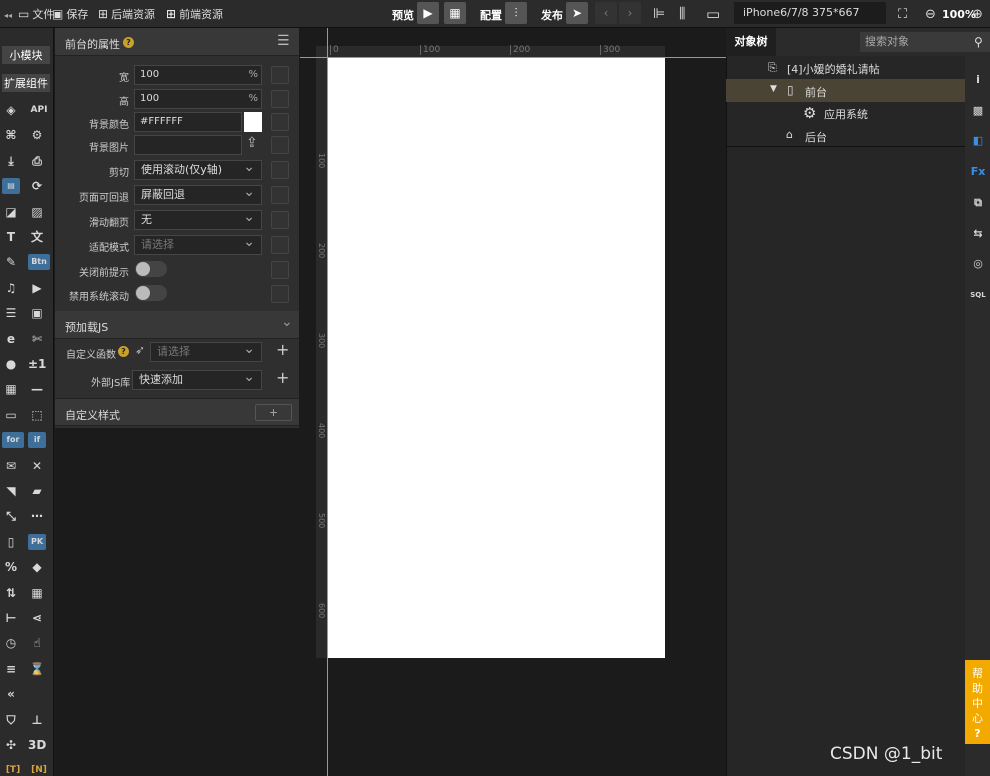 Image resolution: width=990 pixels, height=776 pixels. What do you see at coordinates (37, 135) in the screenshot?
I see `gear-icon: ⚙` at bounding box center [37, 135].